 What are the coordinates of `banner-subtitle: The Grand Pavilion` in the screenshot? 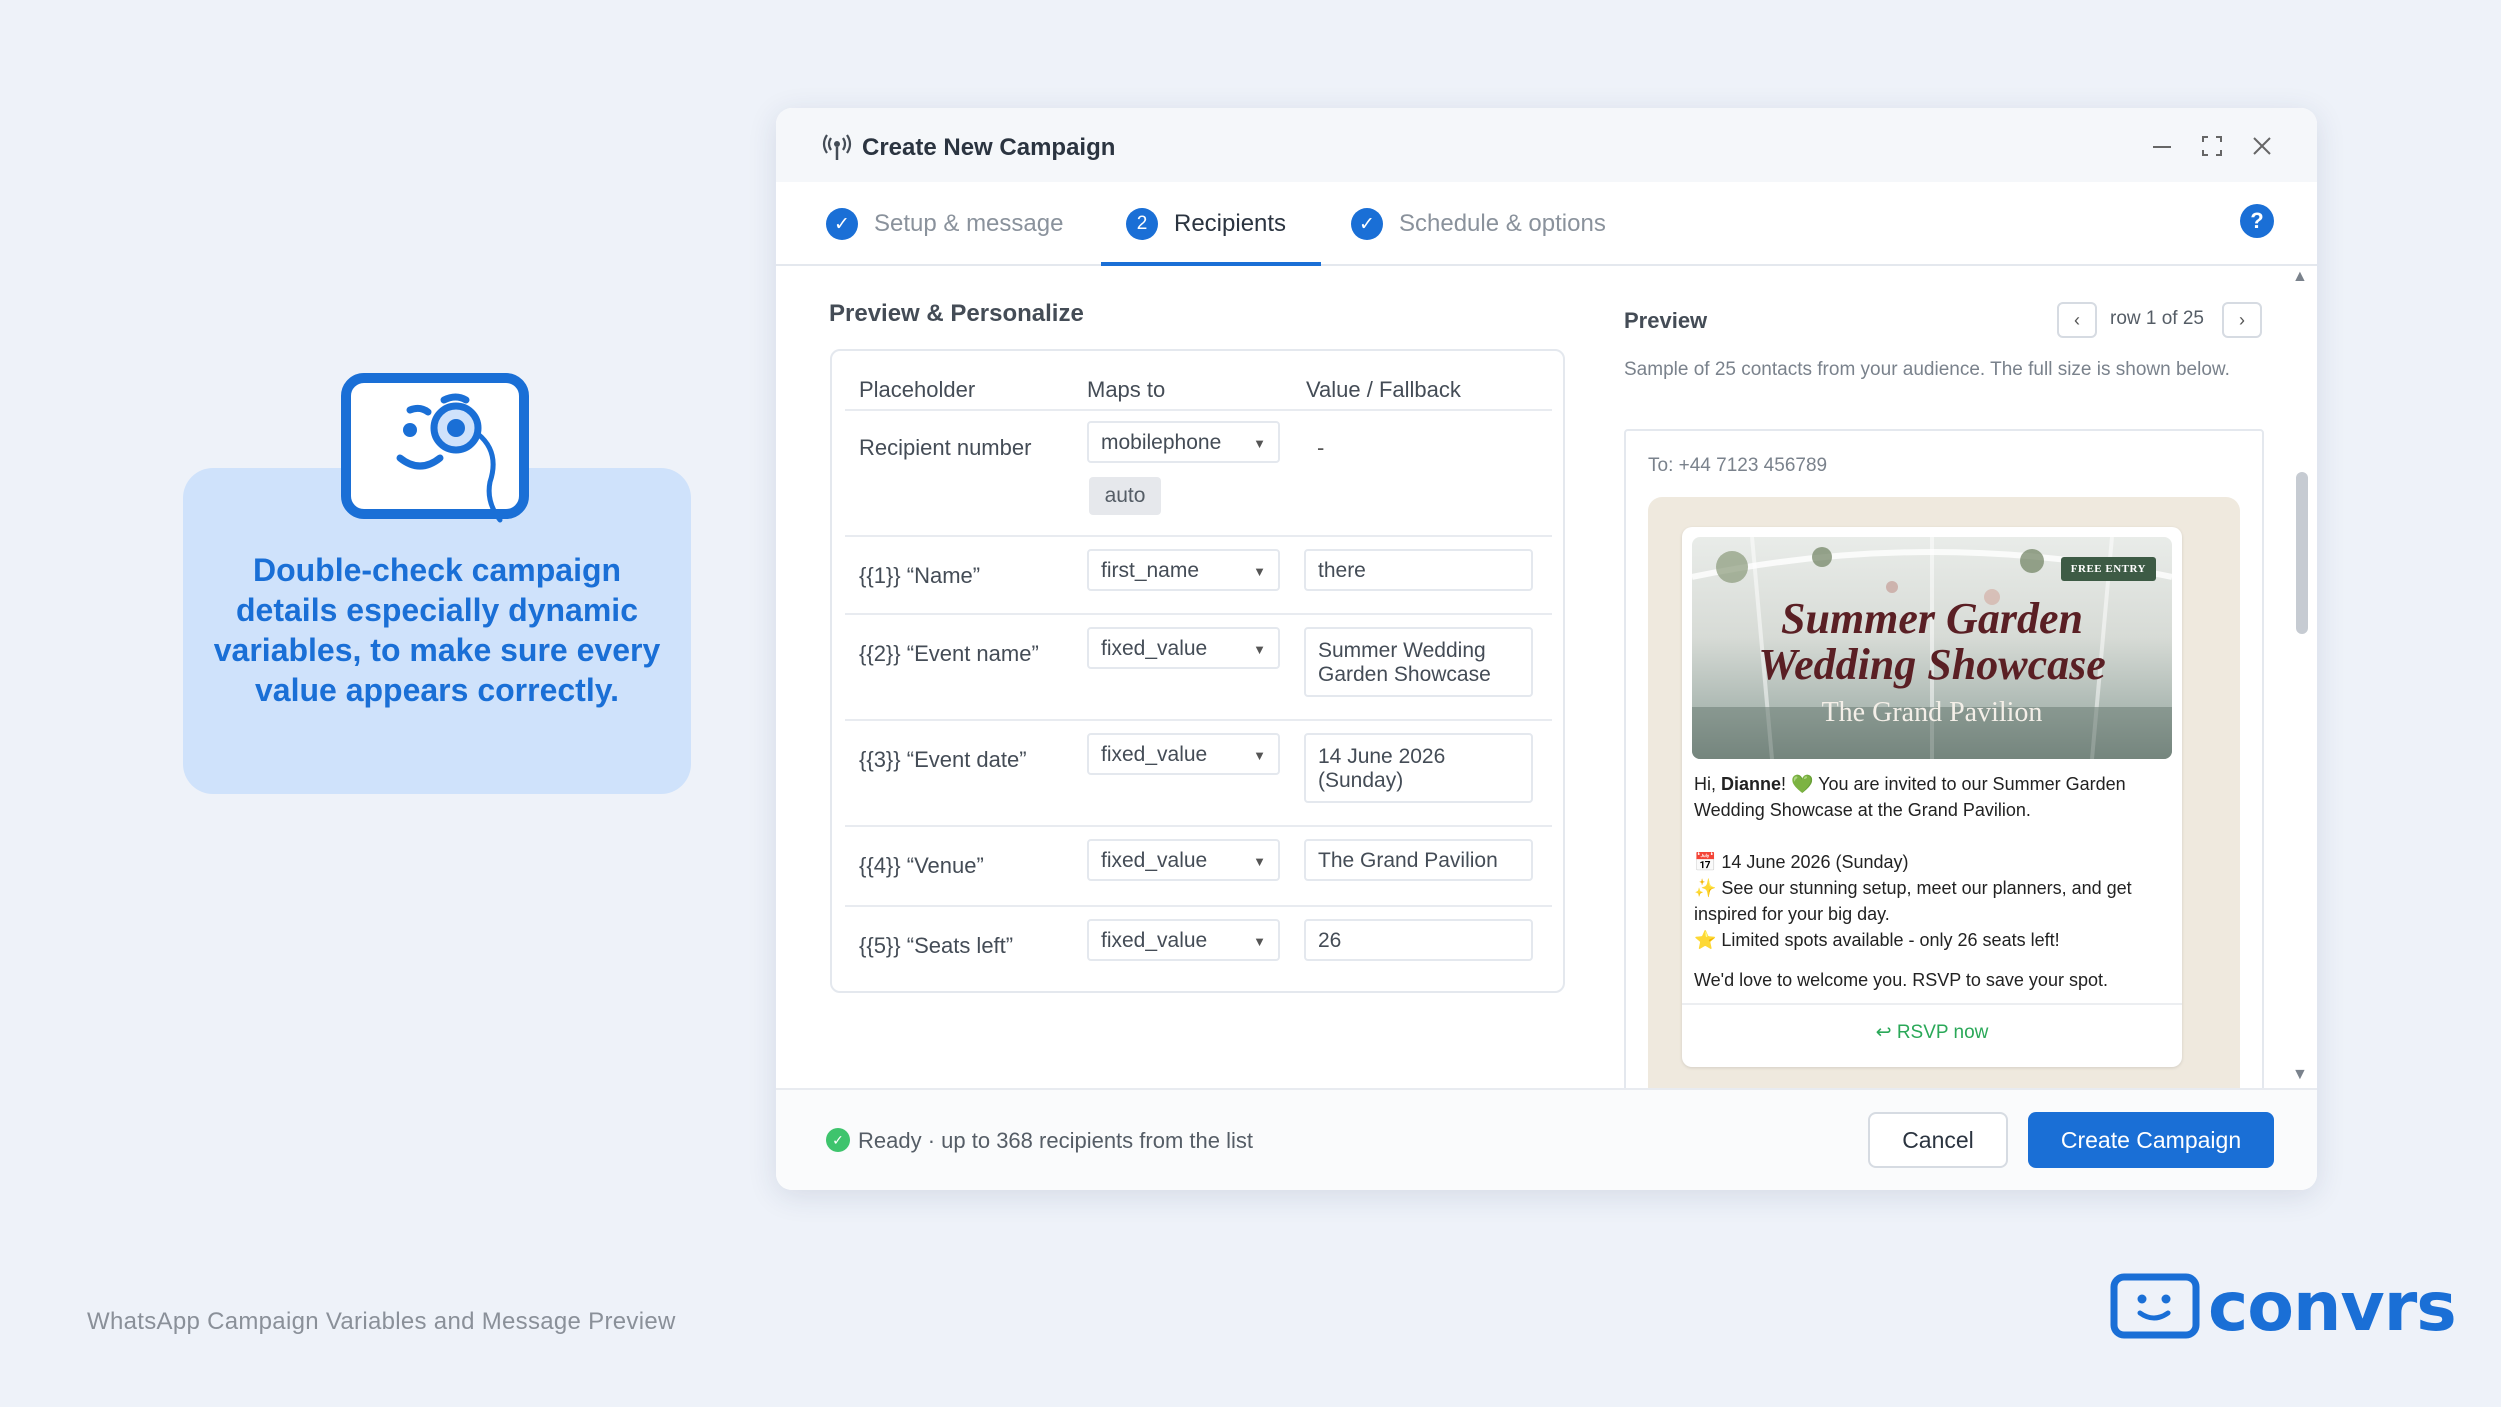 It's located at (1932, 712).